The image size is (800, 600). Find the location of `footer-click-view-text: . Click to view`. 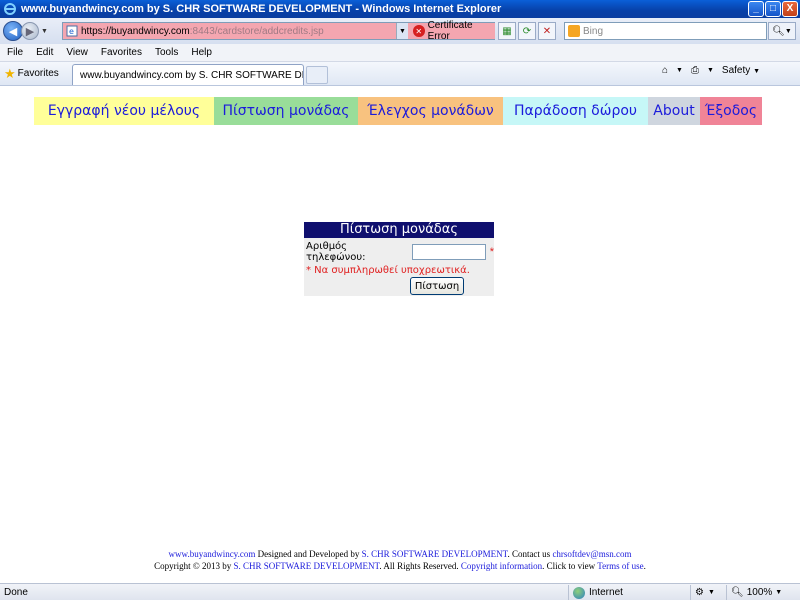

footer-click-view-text: . Click to view is located at coordinates (570, 566).